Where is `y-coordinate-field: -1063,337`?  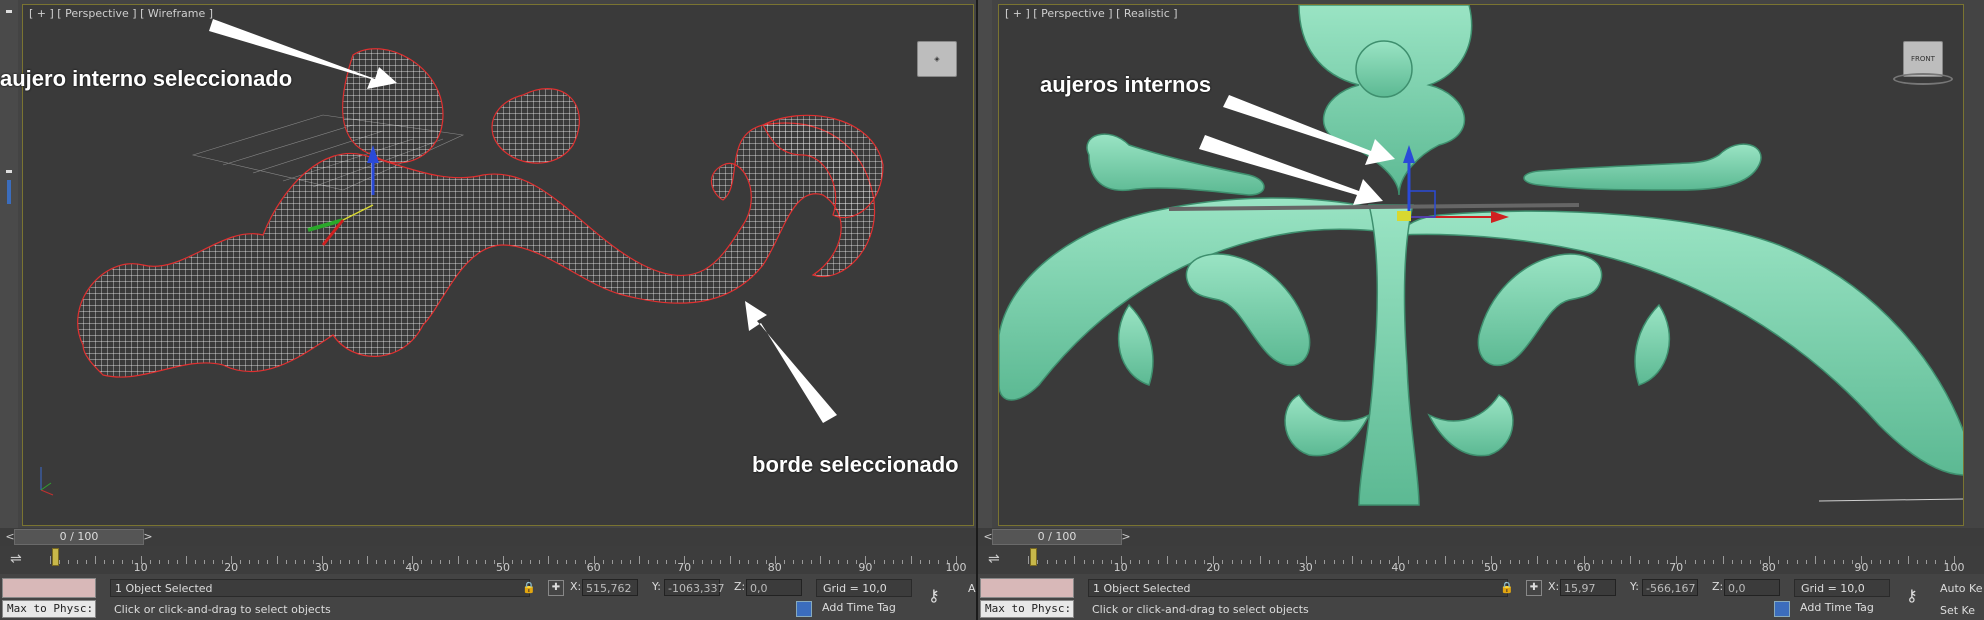 y-coordinate-field: -1063,337 is located at coordinates (694, 587).